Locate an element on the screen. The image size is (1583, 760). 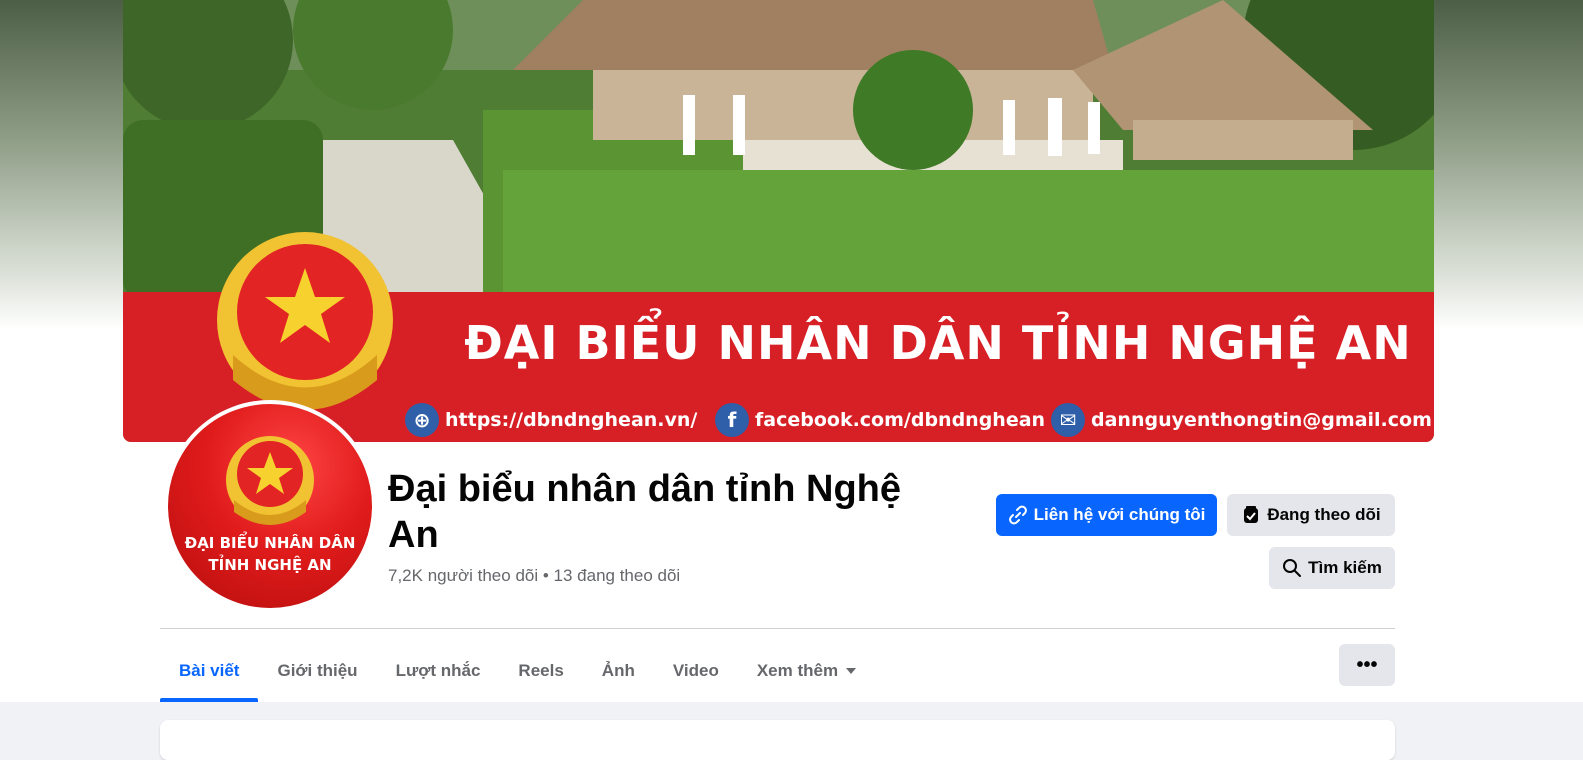
cover-facebook-text: facebook.com/dbndnghean is located at coordinates (900, 420).